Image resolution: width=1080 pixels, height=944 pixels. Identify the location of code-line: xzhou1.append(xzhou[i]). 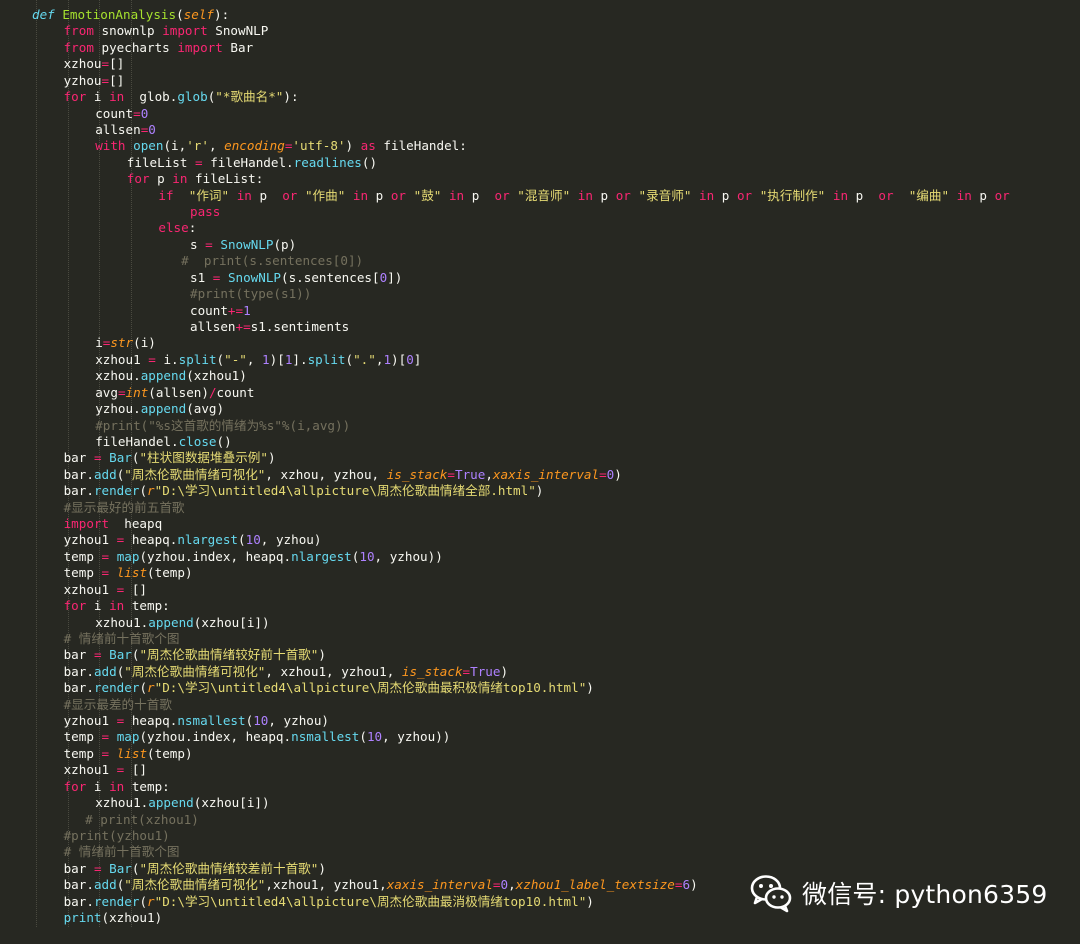
(182, 623).